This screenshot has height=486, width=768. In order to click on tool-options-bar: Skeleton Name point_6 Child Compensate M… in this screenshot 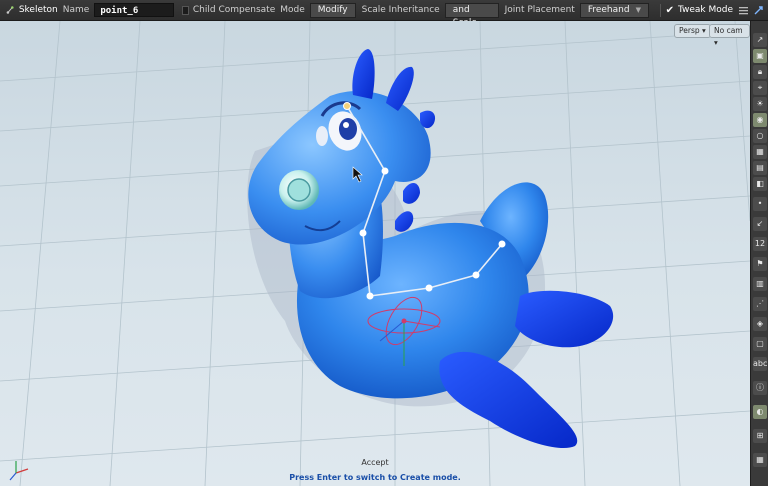, I will do `click(384, 14)`.